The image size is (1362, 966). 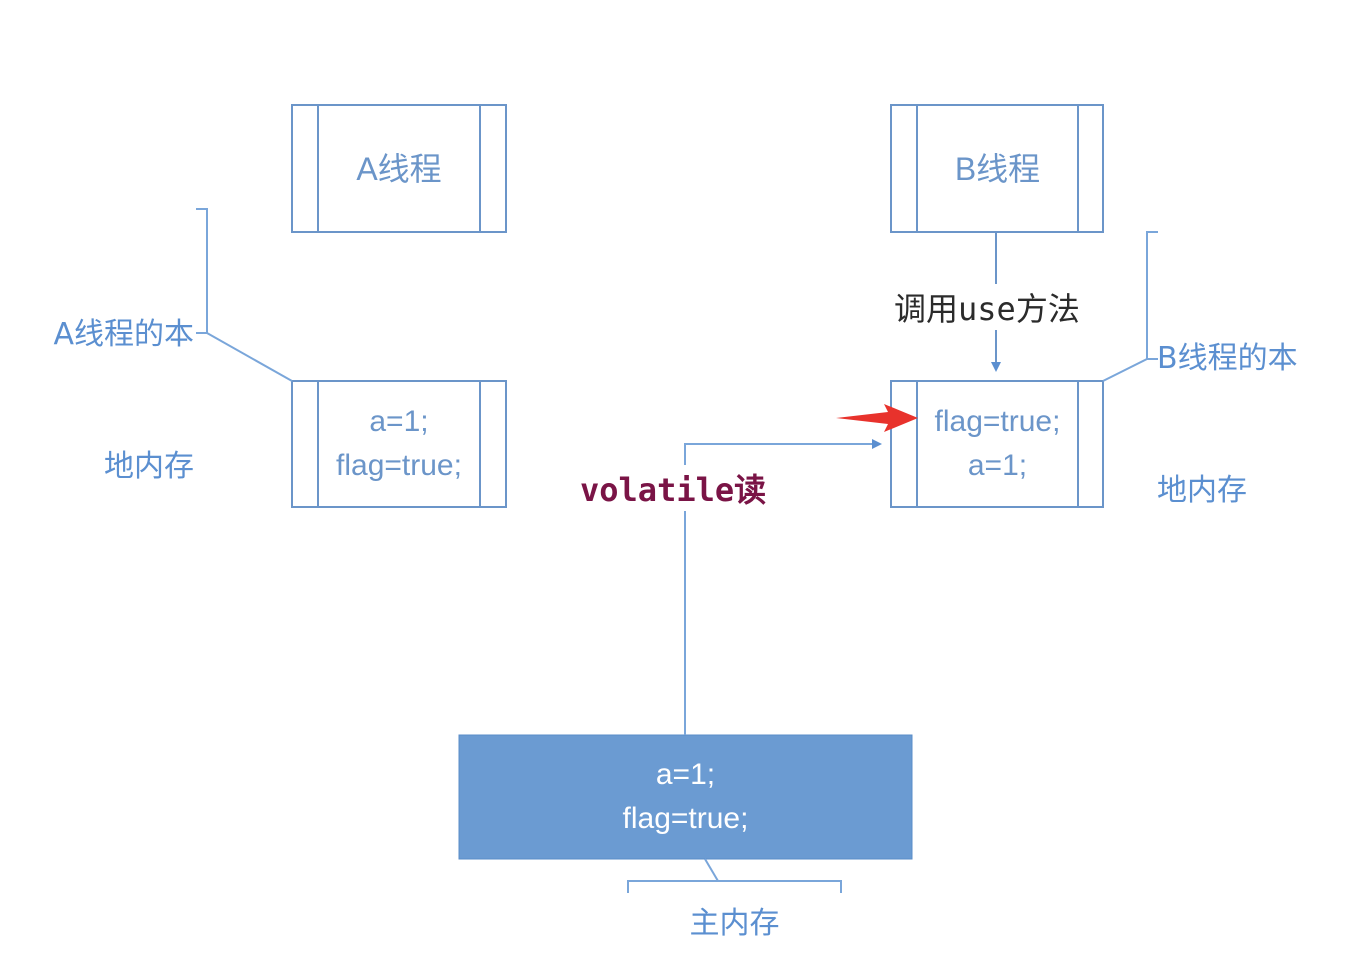 What do you see at coordinates (399, 421) in the screenshot?
I see `thread-a-value-a: a=1;` at bounding box center [399, 421].